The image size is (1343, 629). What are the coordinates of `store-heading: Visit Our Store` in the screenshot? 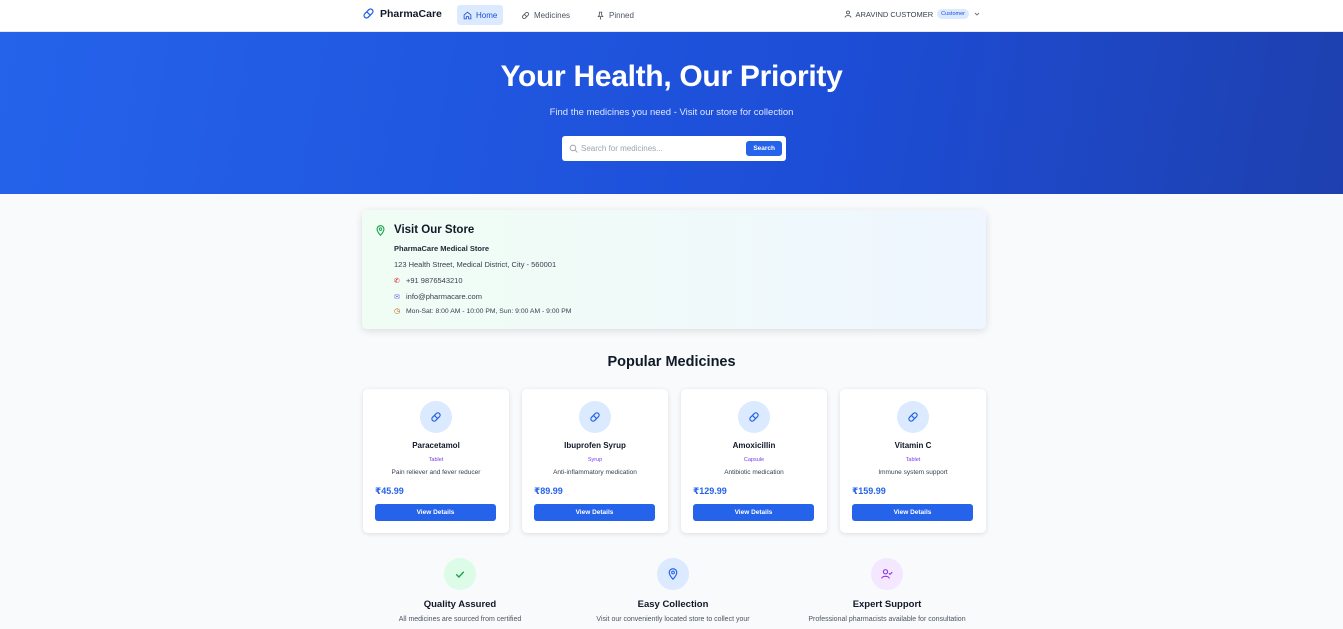 It's located at (434, 230).